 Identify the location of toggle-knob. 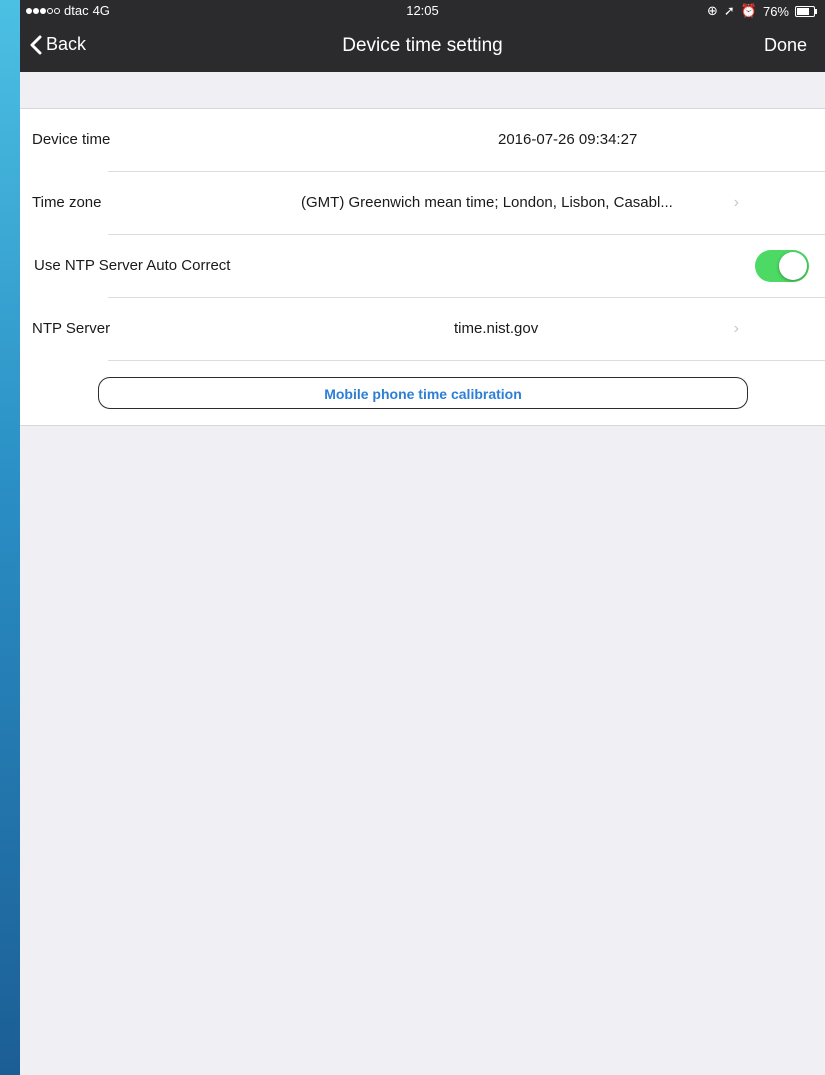
(793, 266).